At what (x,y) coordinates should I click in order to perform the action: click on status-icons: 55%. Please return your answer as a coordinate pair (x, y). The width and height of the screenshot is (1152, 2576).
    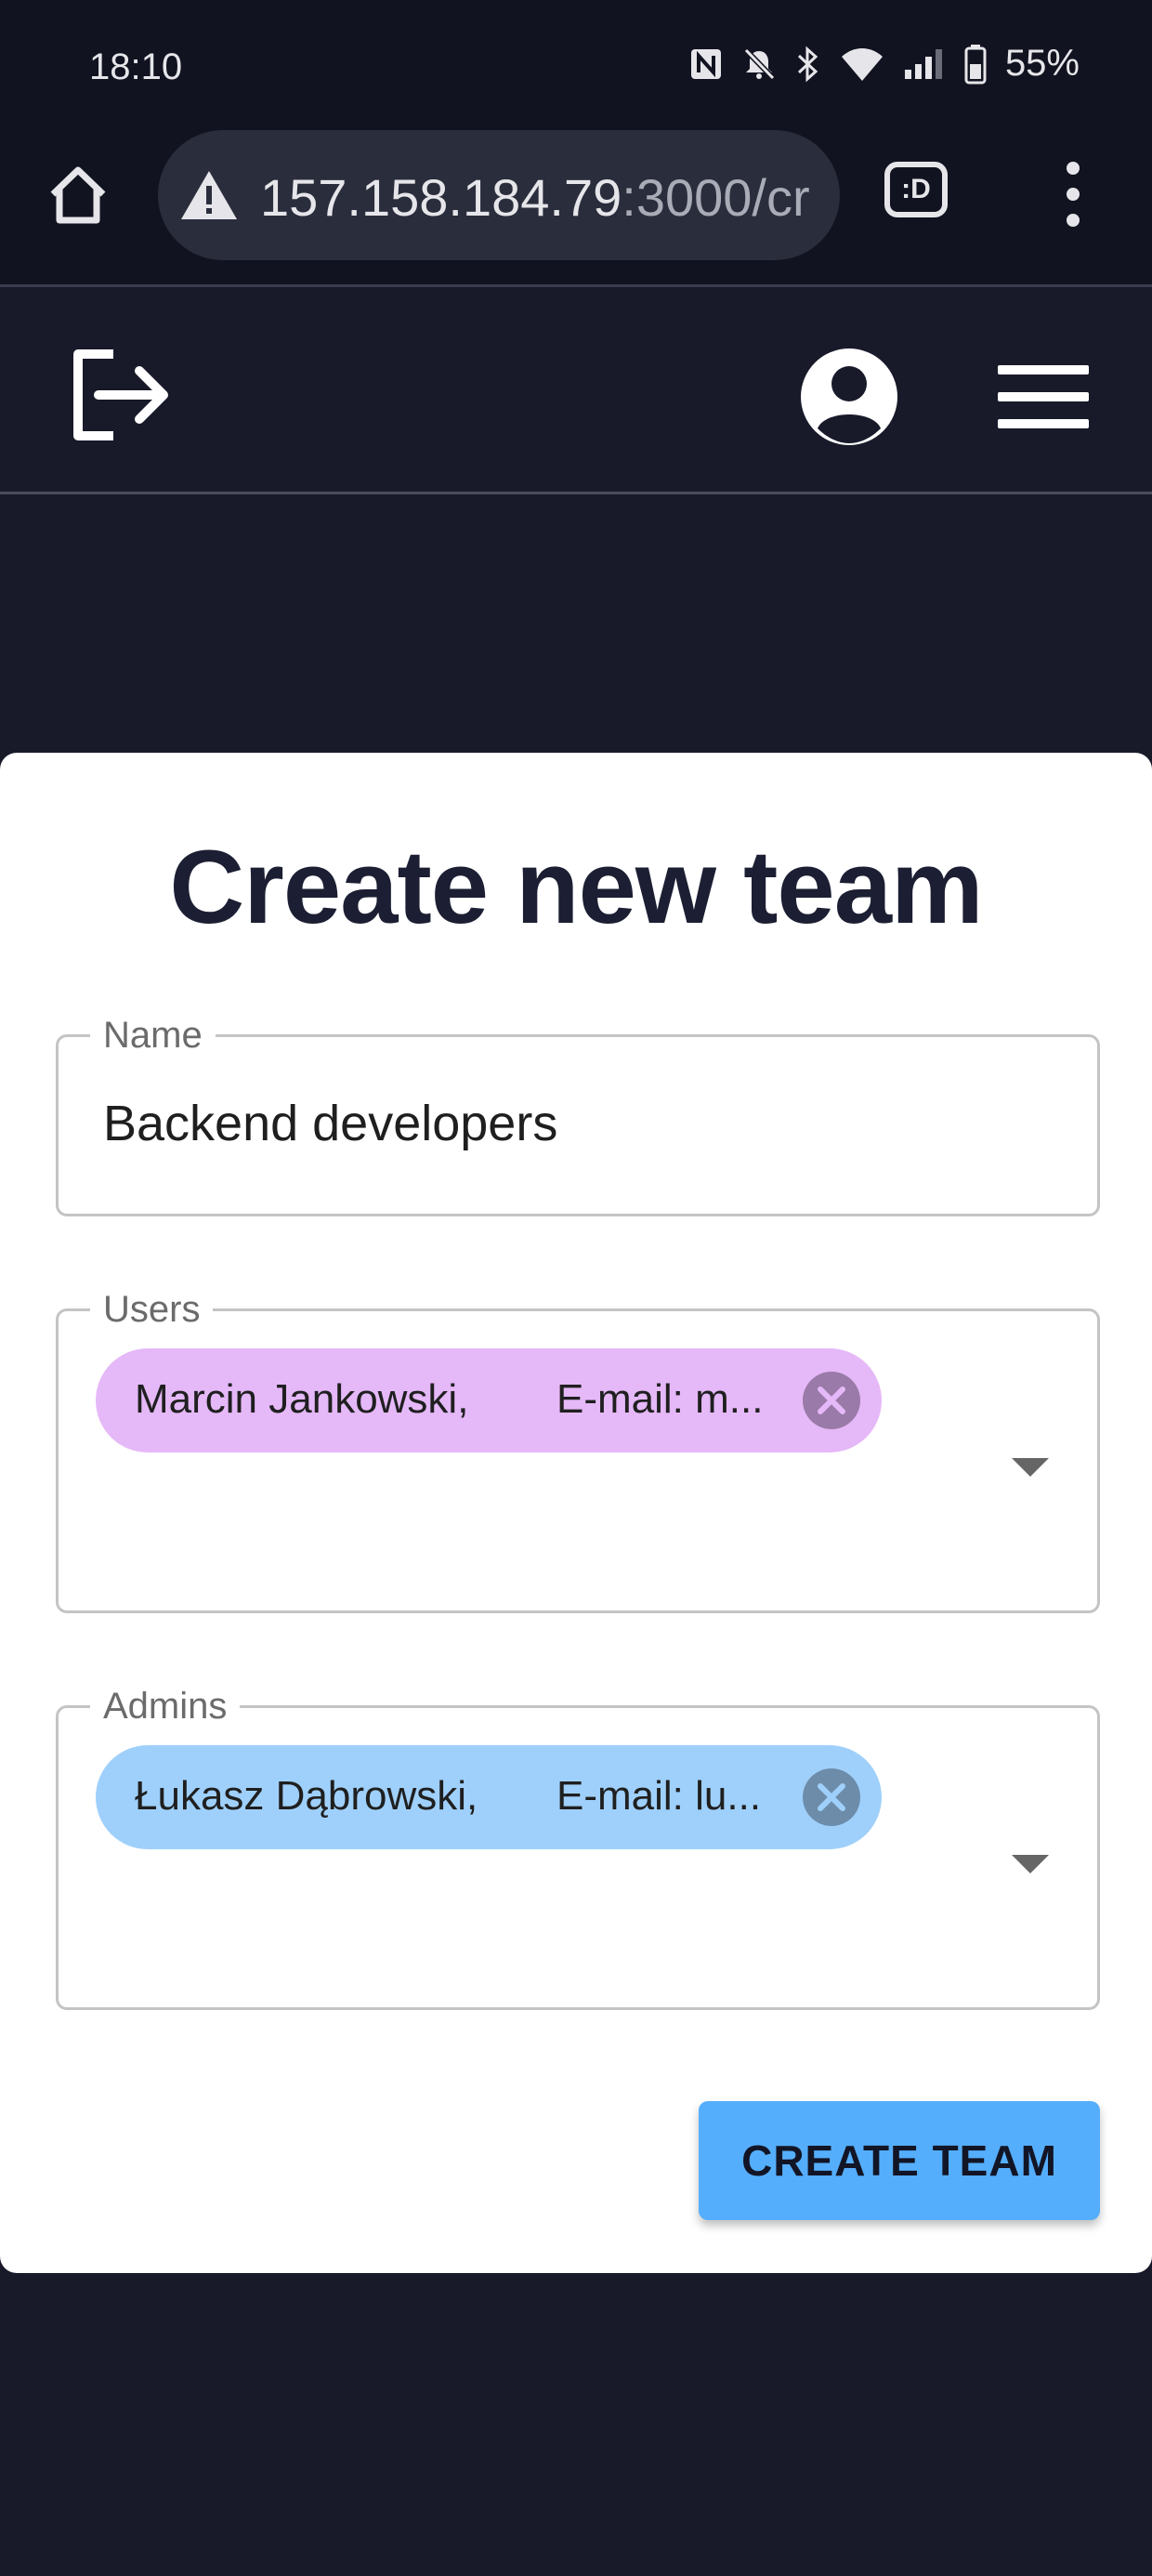
    Looking at the image, I should click on (884, 64).